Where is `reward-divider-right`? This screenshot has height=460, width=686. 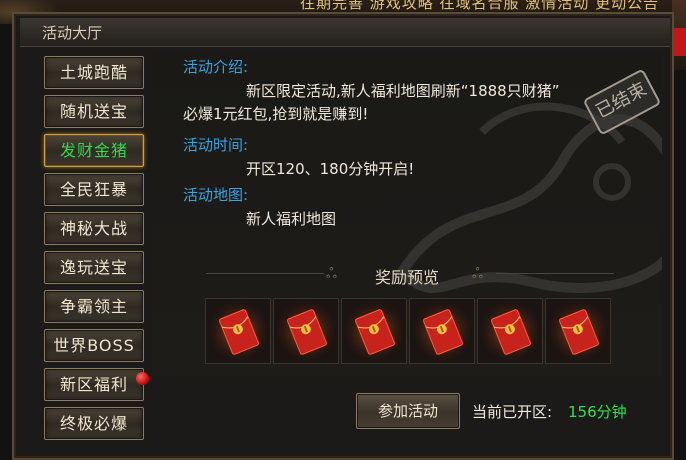
reward-divider-right is located at coordinates (555, 273).